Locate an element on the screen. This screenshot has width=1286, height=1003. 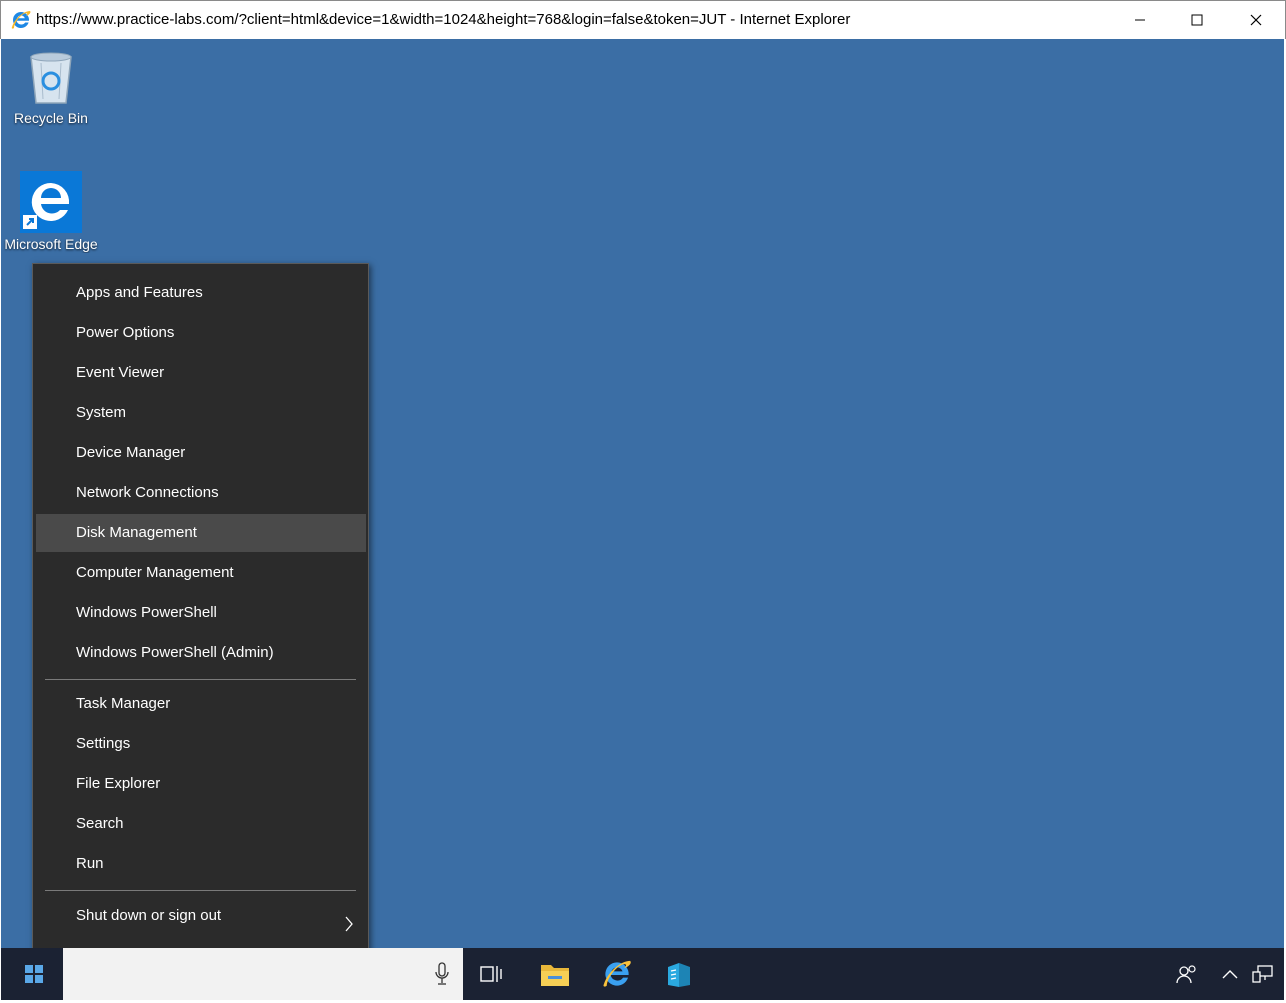
menu-item-label: Shut down or sign out is located at coordinates (149, 915).